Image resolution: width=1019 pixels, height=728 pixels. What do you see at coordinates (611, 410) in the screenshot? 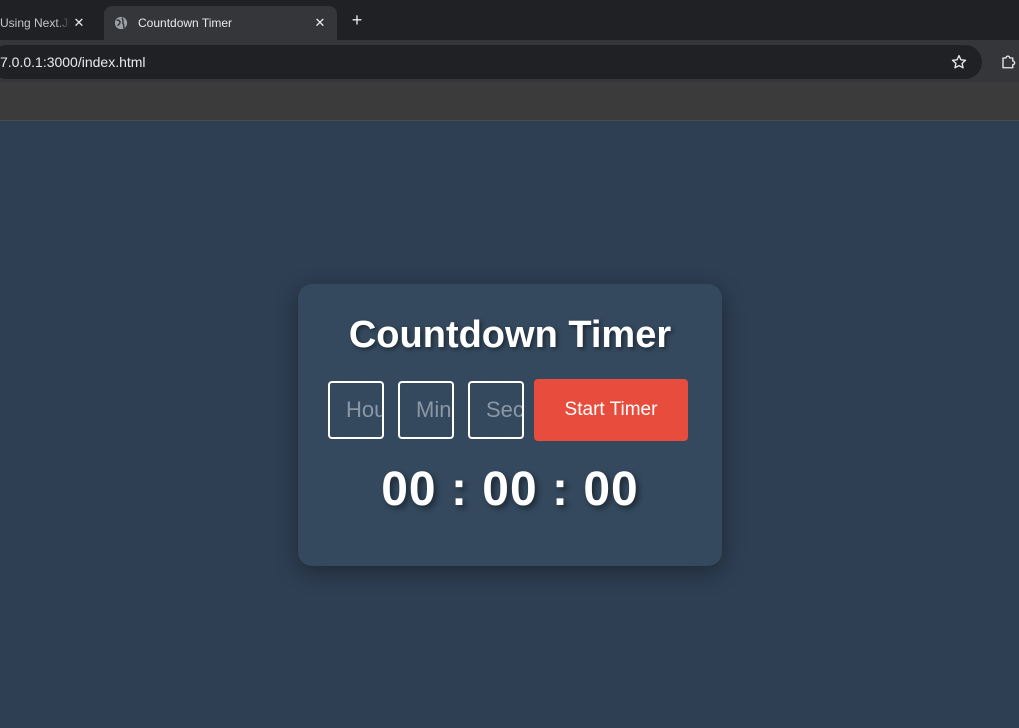
I see `start-timer-button: Start Timer` at bounding box center [611, 410].